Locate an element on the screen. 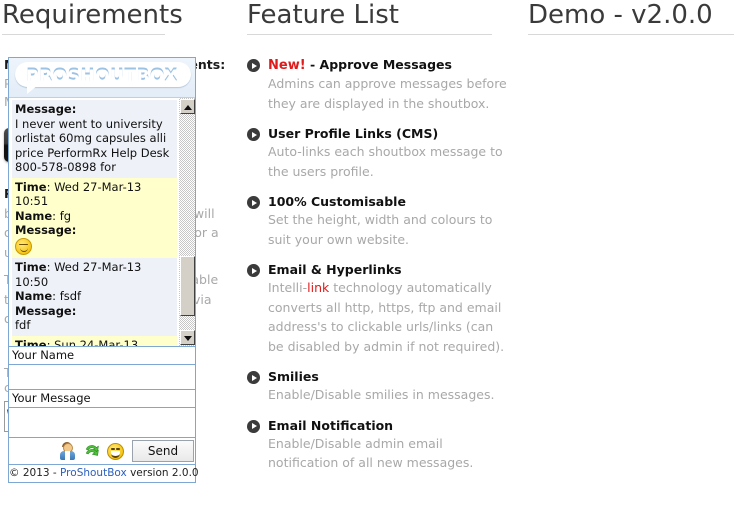  feature-desc-pre: Intelli- is located at coordinates (288, 287).